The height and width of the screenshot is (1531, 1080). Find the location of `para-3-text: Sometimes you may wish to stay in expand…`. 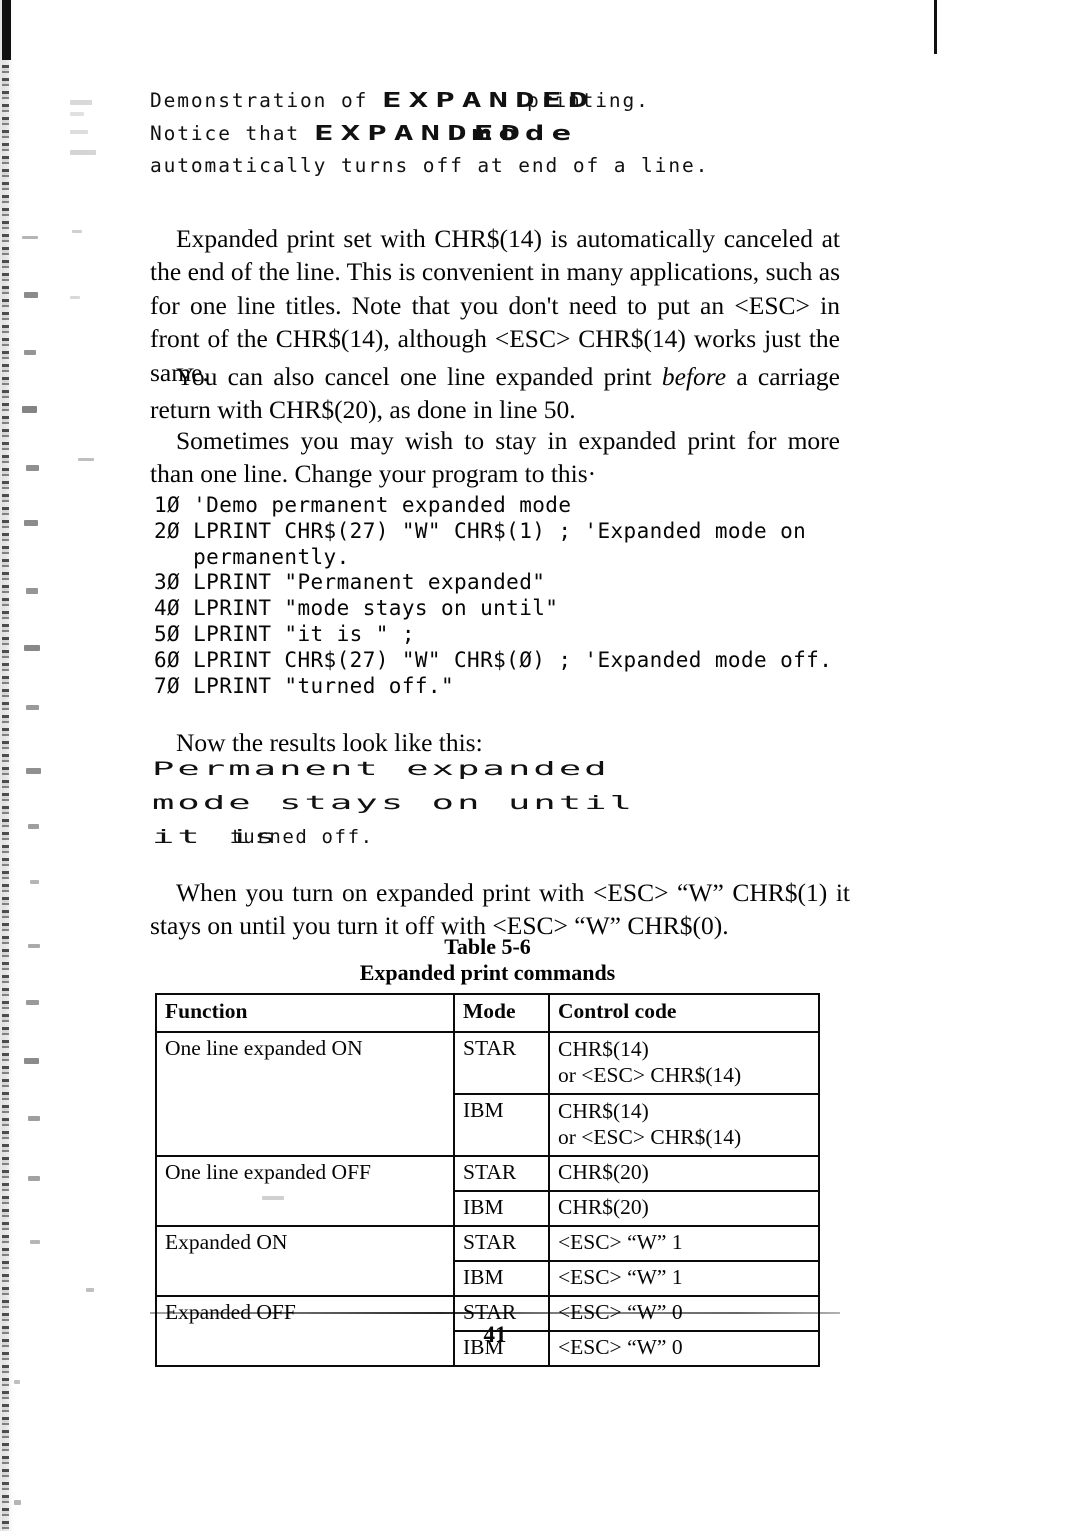

para-3-text: Sometimes you may wish to stay in expand… is located at coordinates (495, 457).